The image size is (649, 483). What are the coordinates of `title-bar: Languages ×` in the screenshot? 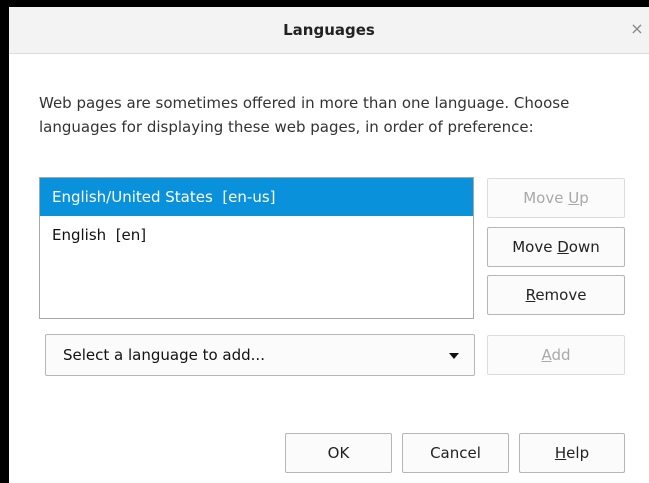 It's located at (329, 30).